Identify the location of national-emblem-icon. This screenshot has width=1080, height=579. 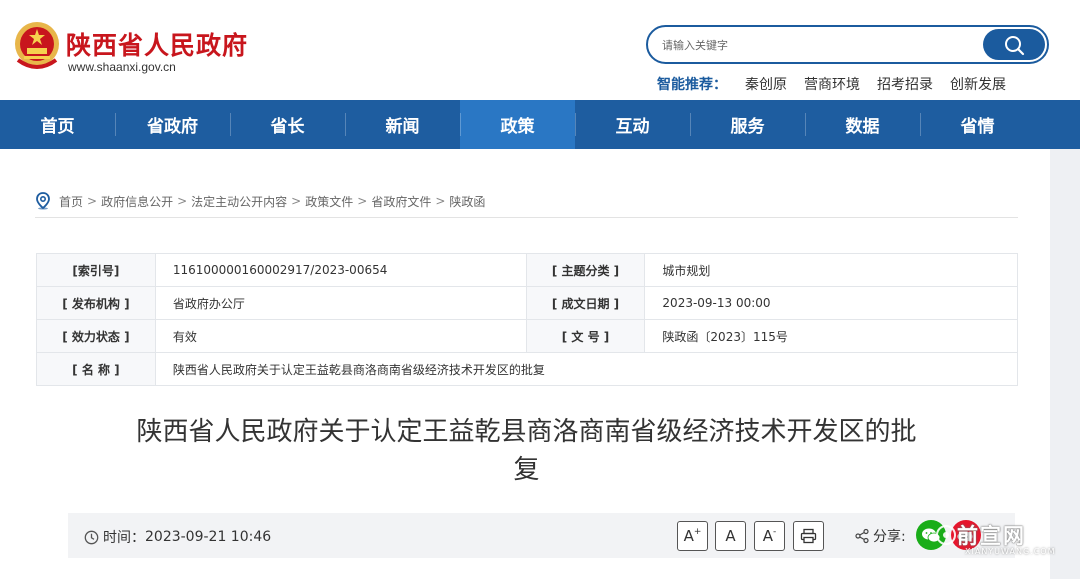
(37, 45).